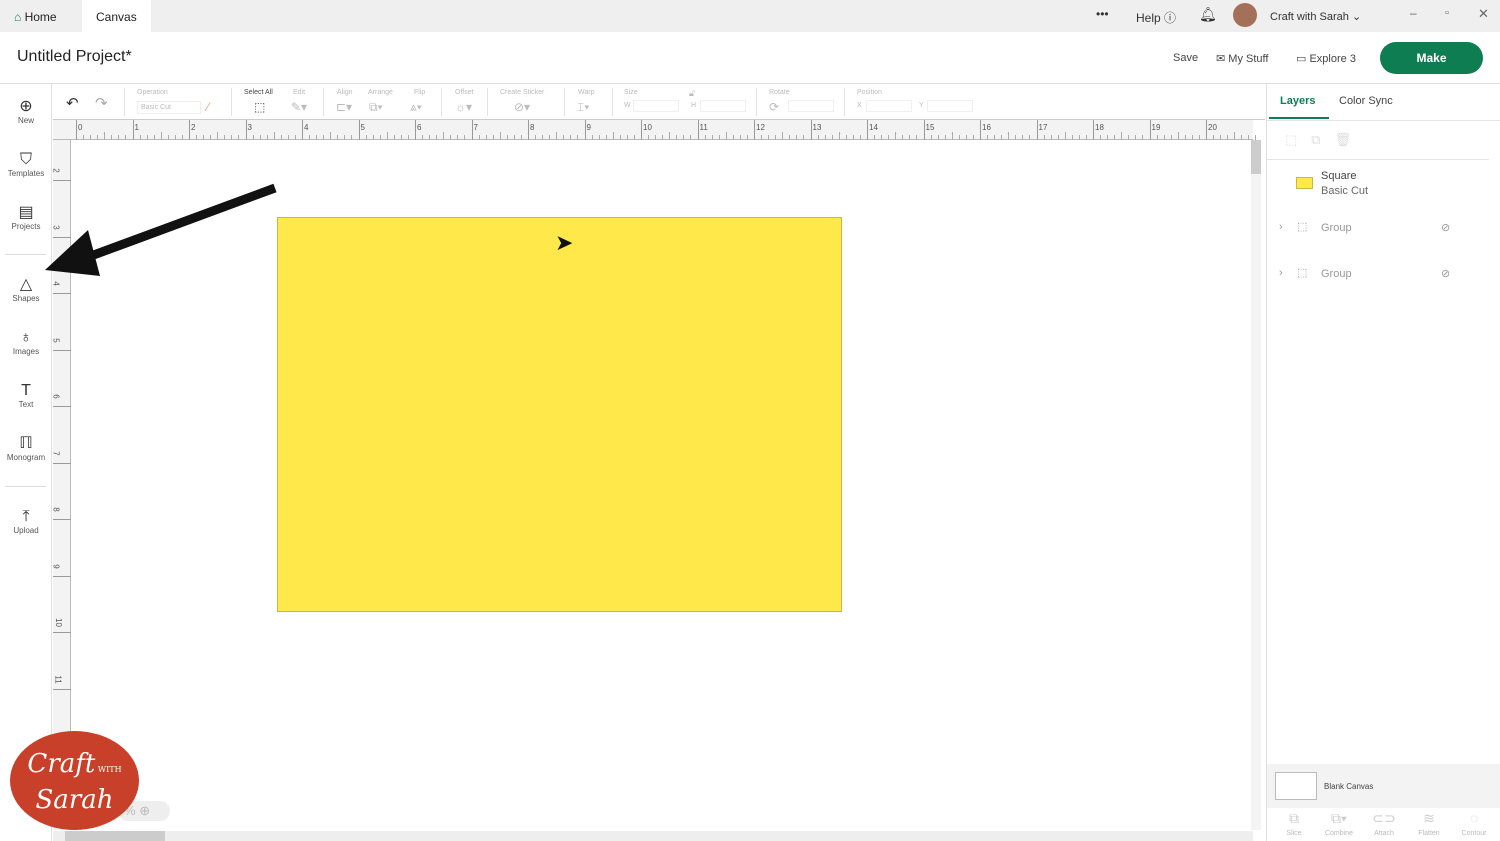  What do you see at coordinates (463, 107) in the screenshot?
I see `offset-icon: ☼▾` at bounding box center [463, 107].